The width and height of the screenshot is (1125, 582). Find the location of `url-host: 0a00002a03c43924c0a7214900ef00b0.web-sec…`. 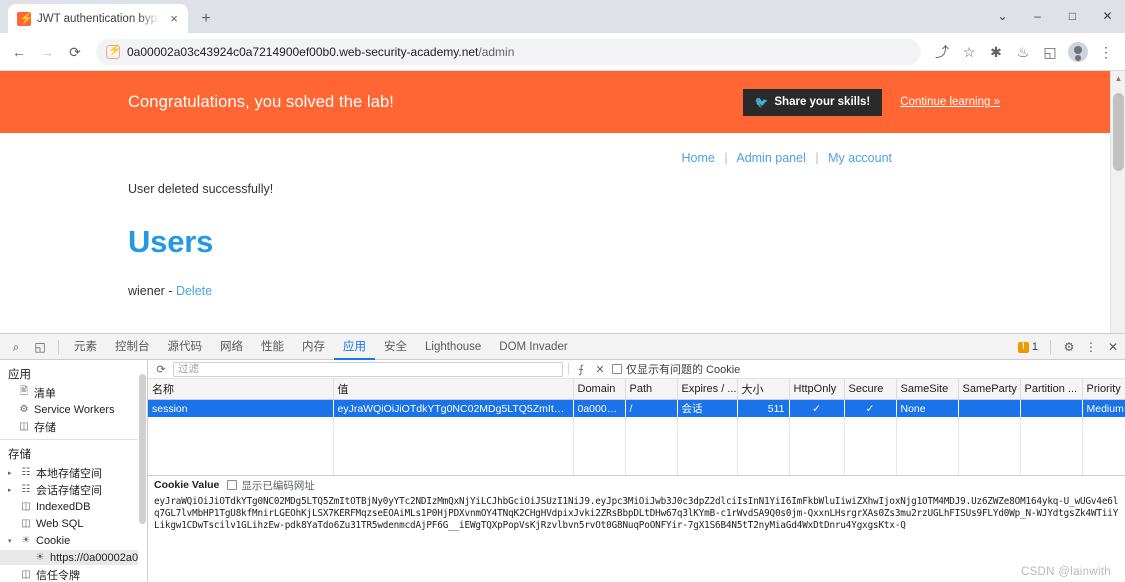

url-host: 0a00002a03c43924c0a7214900ef00b0.web-sec… is located at coordinates (303, 51).